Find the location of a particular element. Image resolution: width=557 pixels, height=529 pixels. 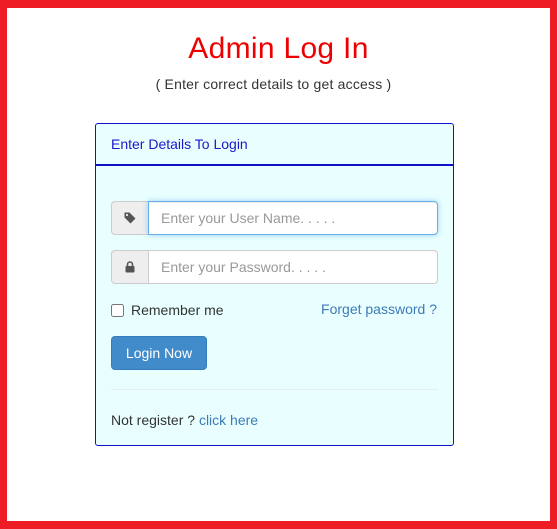

password-input is located at coordinates (293, 267).